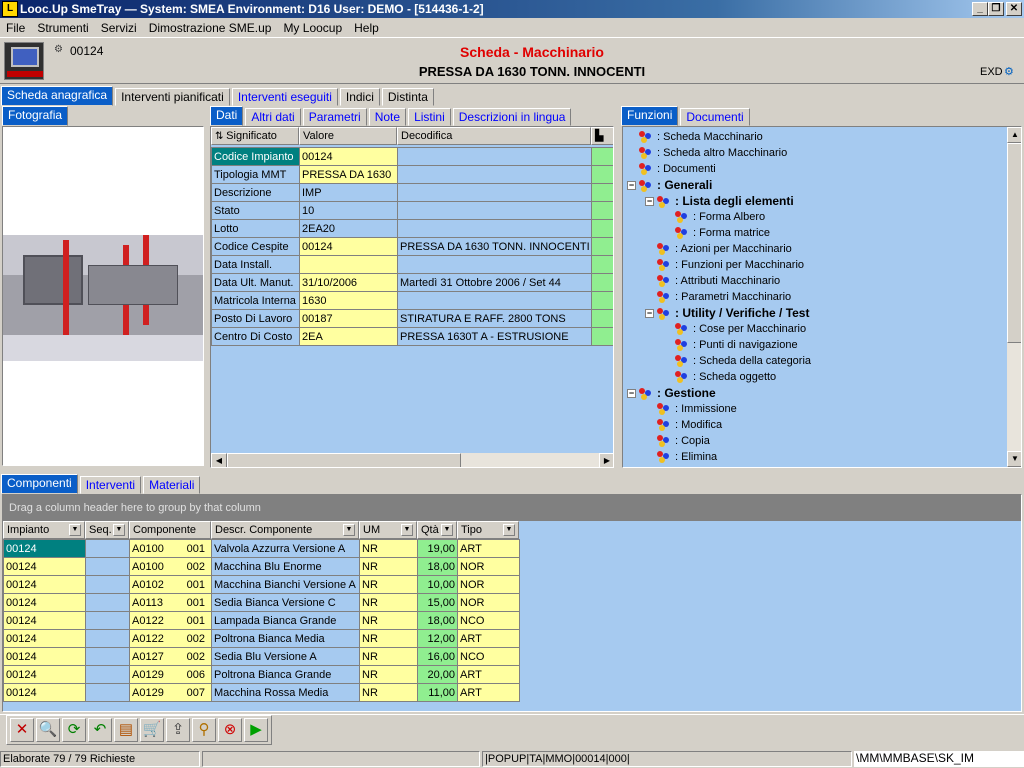 The width and height of the screenshot is (1024, 768). I want to click on row-label: Lotto, so click(255, 228).